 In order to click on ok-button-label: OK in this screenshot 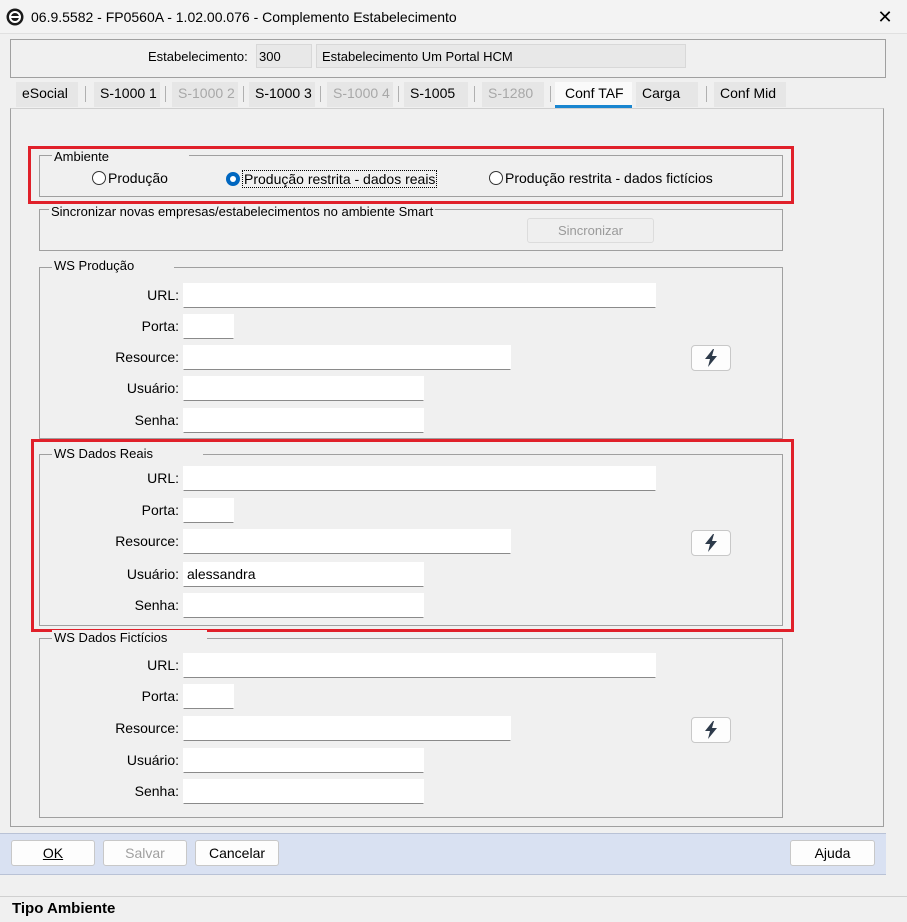, I will do `click(53, 853)`.